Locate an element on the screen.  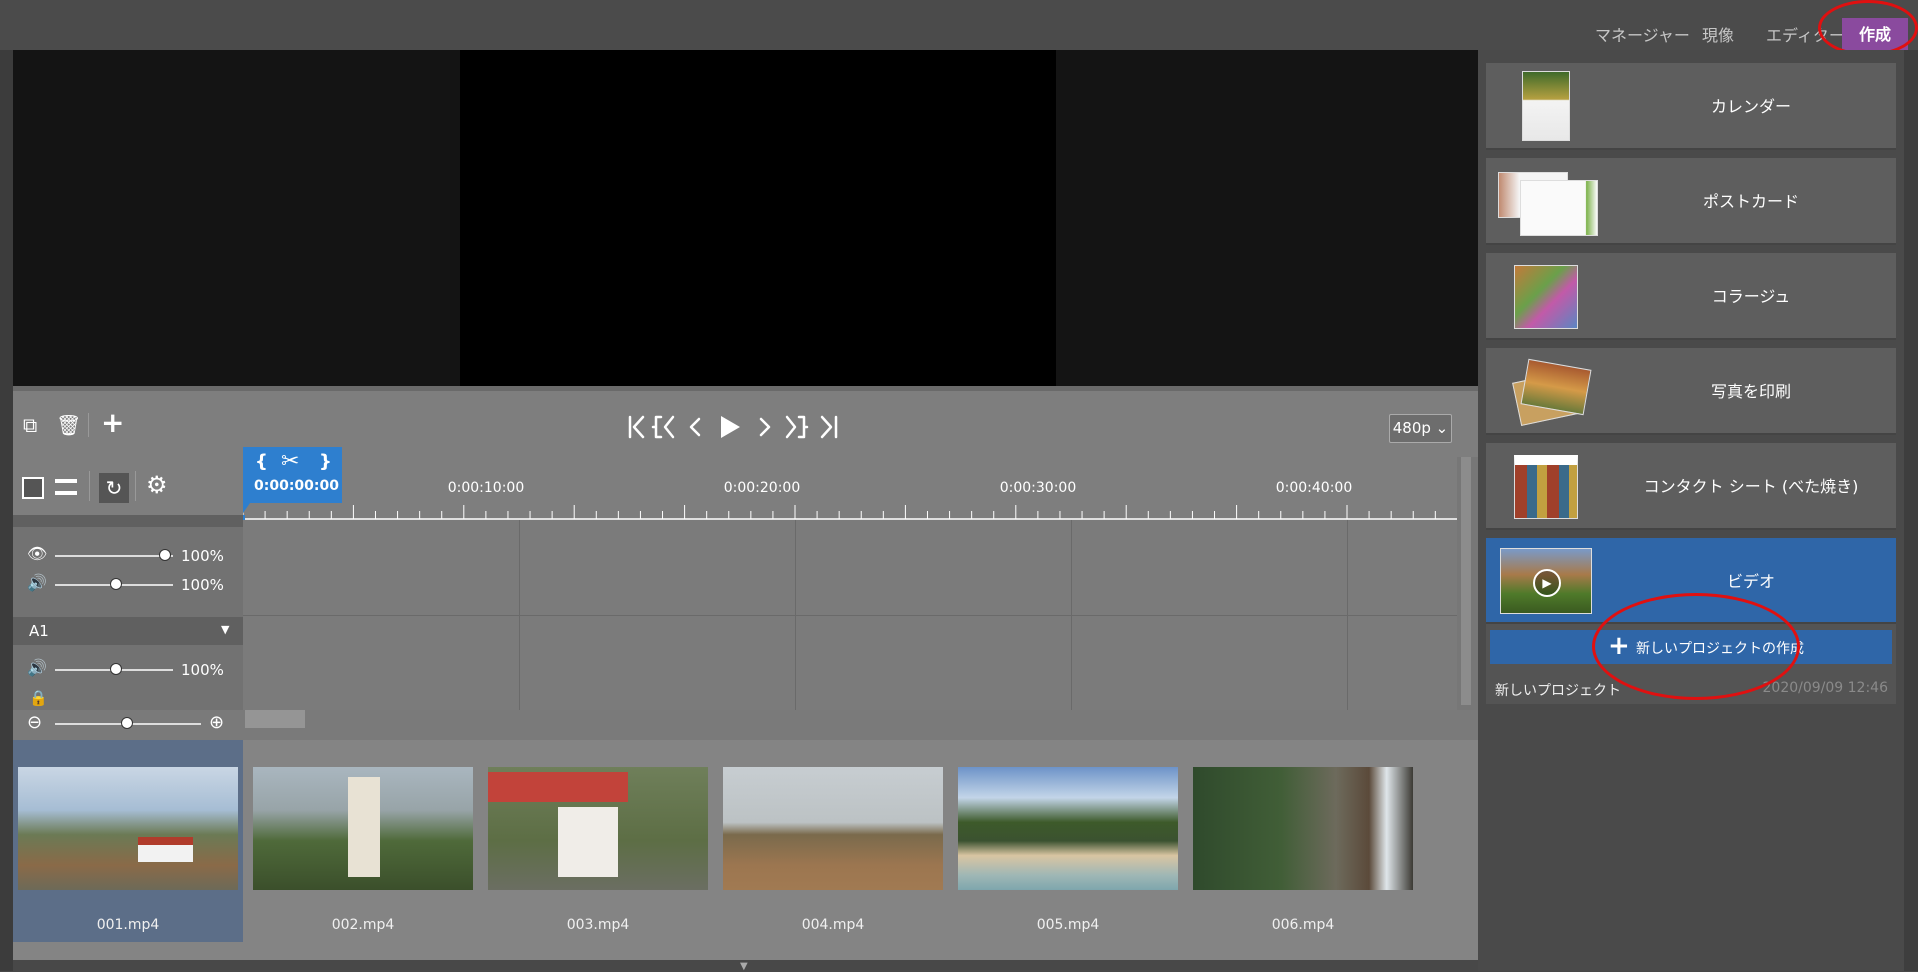
clip-item: 006.mp4 is located at coordinates (1303, 841).